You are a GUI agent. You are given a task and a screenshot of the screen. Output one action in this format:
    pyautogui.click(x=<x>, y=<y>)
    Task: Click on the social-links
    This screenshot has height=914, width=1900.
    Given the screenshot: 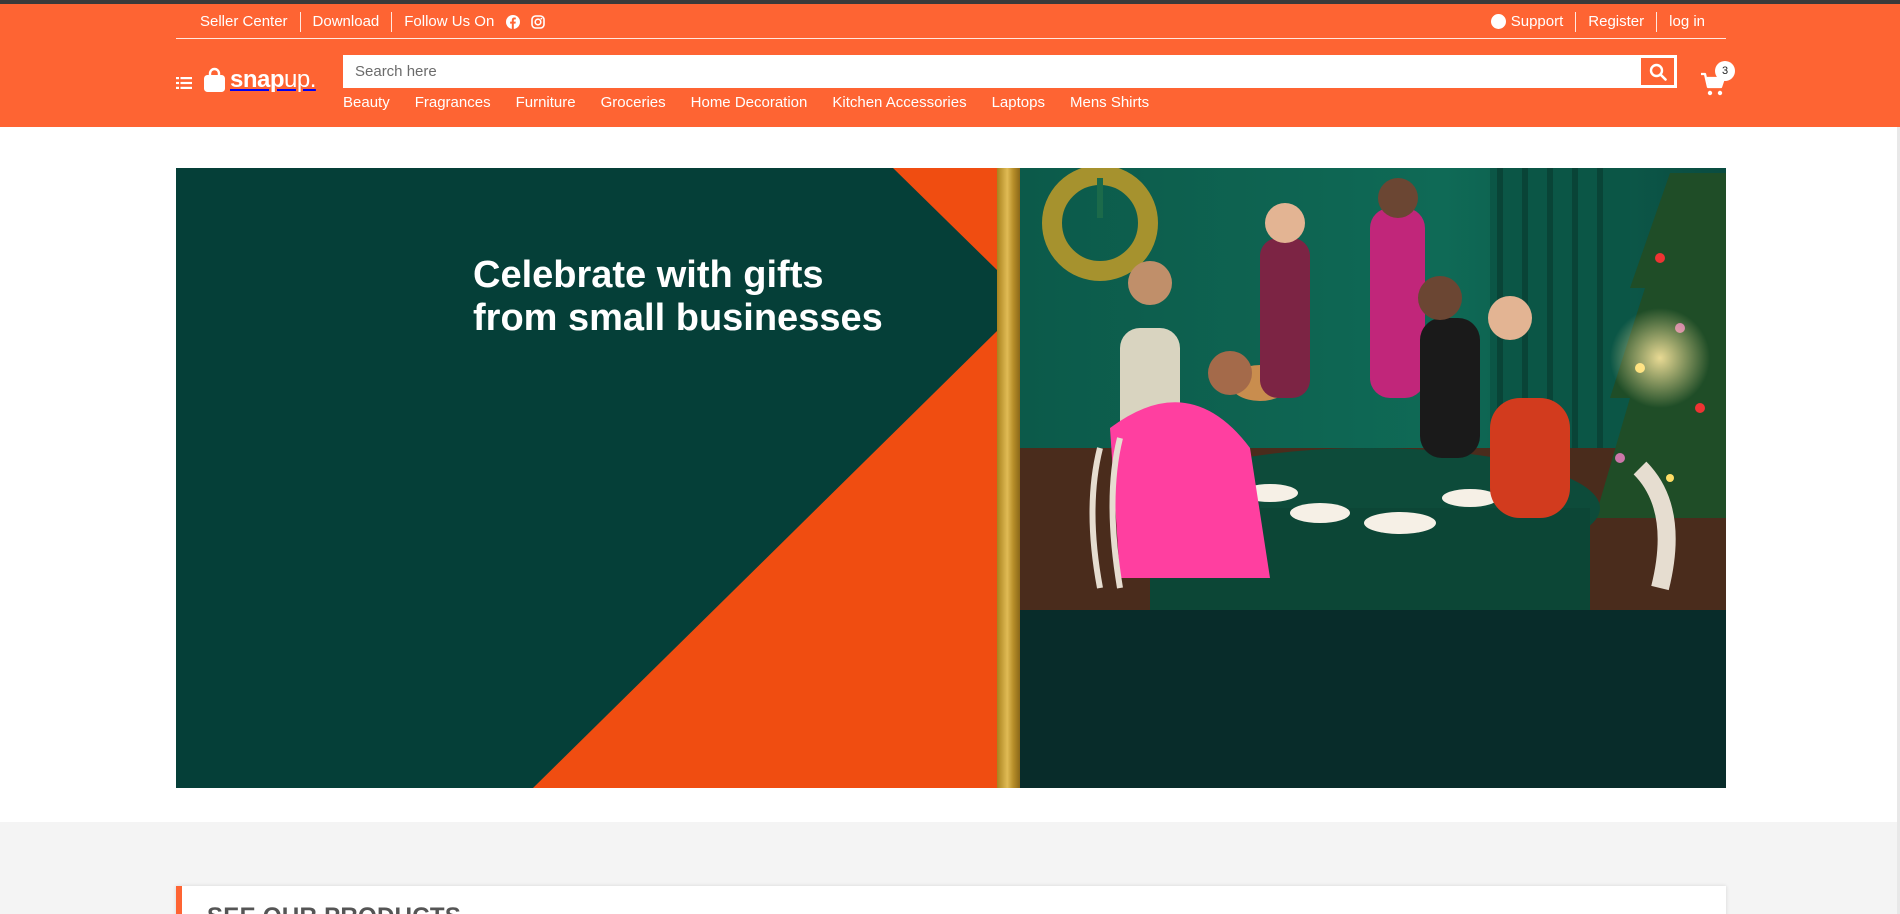 What is the action you would take?
    pyautogui.click(x=526, y=21)
    